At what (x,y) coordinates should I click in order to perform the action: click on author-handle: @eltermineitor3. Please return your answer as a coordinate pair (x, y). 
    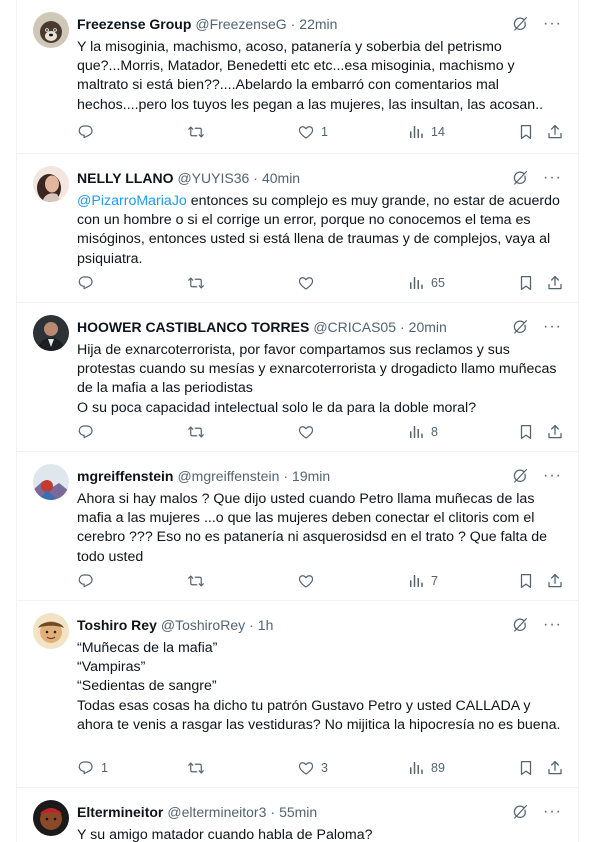
    Looking at the image, I should click on (216, 812).